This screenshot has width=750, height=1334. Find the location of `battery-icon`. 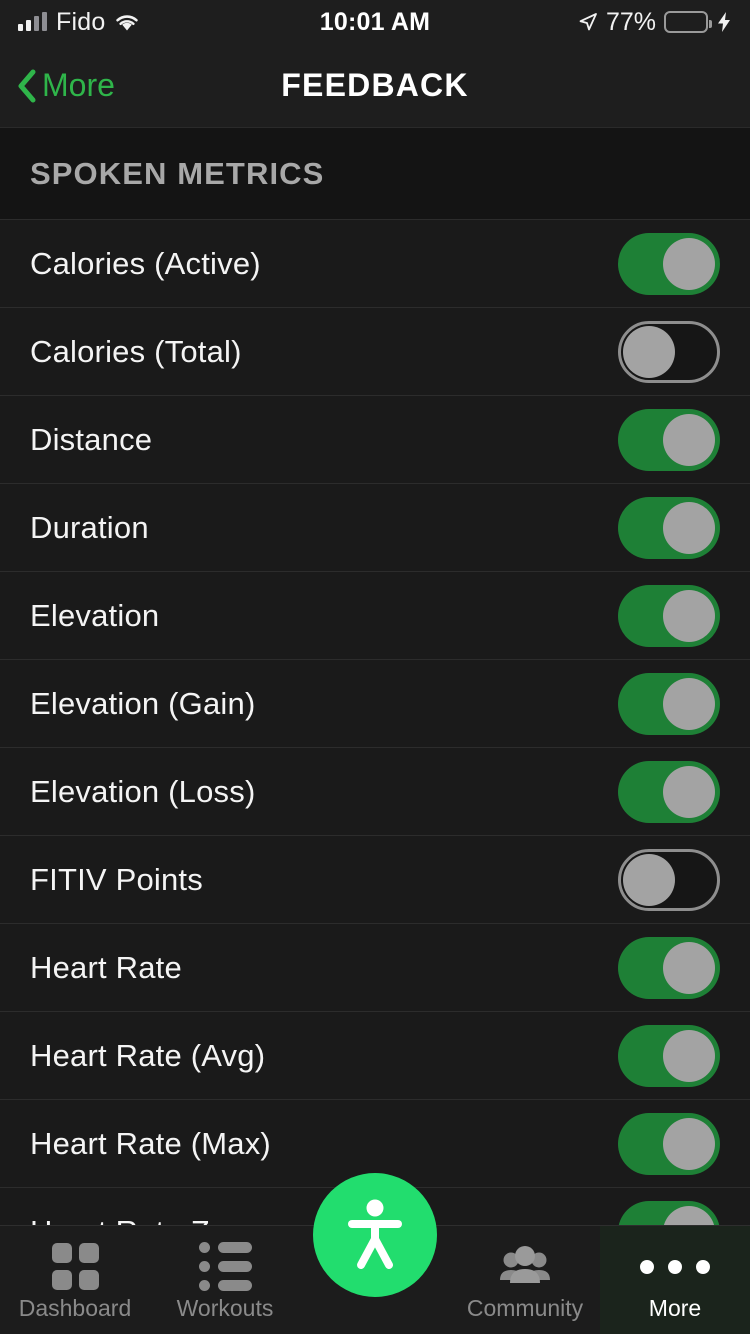

battery-icon is located at coordinates (688, 22).